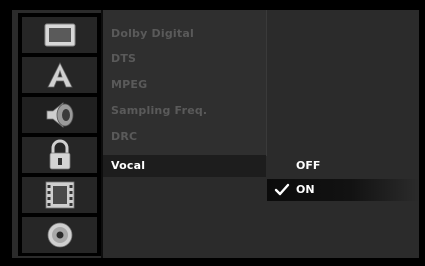  I want to click on sidebar-item-film, so click(59, 195).